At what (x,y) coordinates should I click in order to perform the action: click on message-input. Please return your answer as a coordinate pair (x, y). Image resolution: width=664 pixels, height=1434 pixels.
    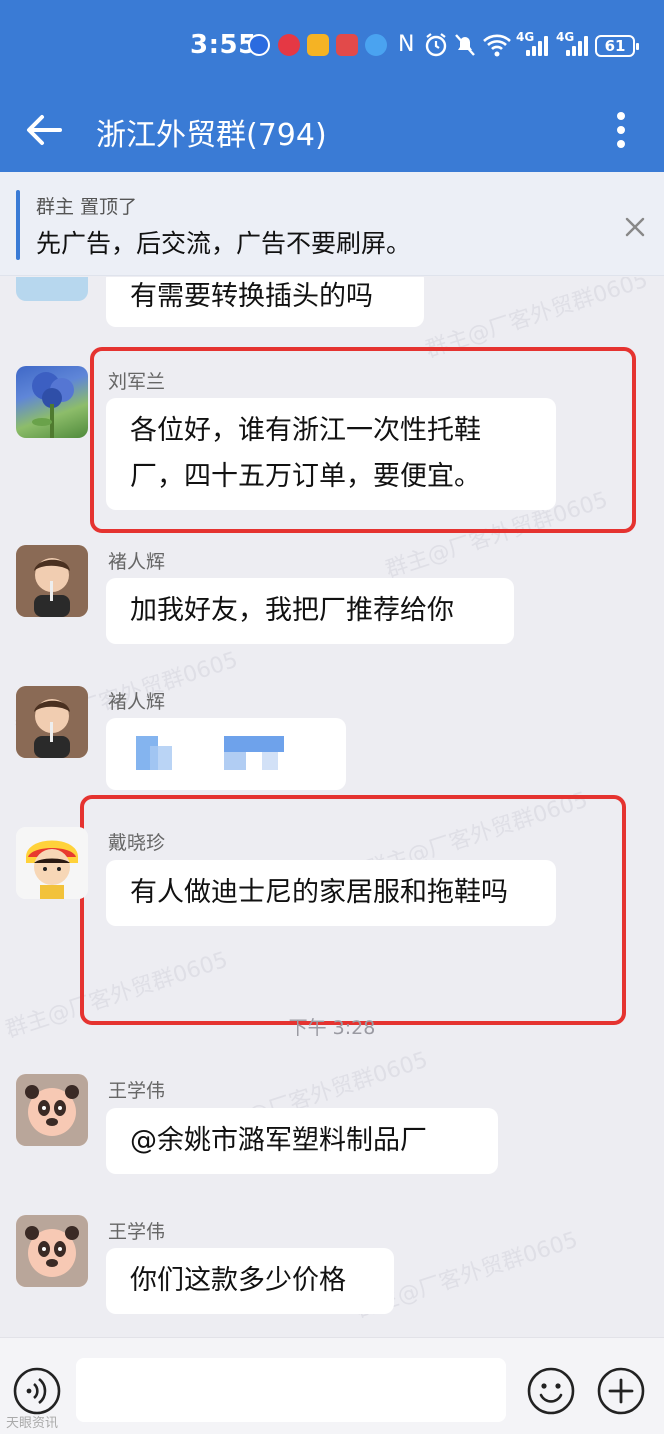
    Looking at the image, I should click on (291, 1390).